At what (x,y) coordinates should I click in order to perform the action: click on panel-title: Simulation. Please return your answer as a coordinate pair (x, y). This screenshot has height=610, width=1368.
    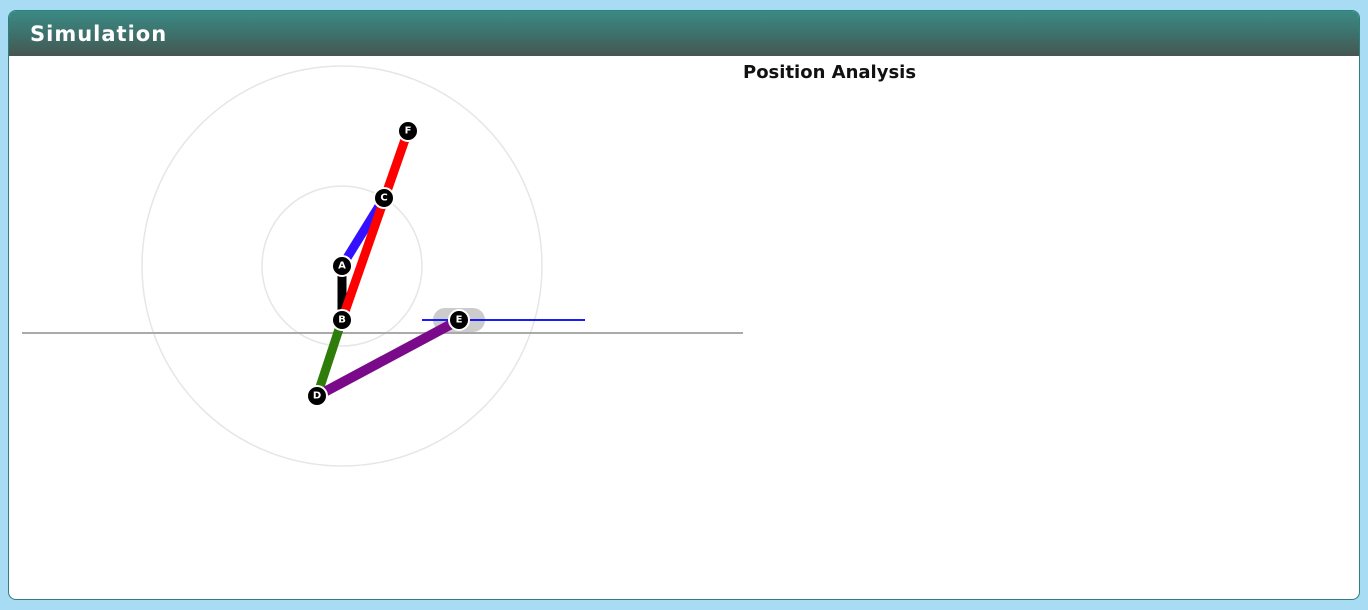
    Looking at the image, I should click on (99, 33).